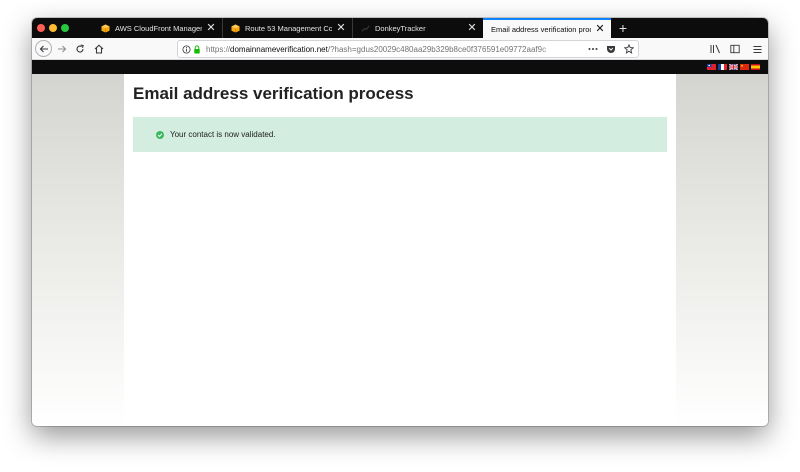 The height and width of the screenshot is (472, 800). Describe the element at coordinates (65, 28) in the screenshot. I see `window-maximize-button` at that location.